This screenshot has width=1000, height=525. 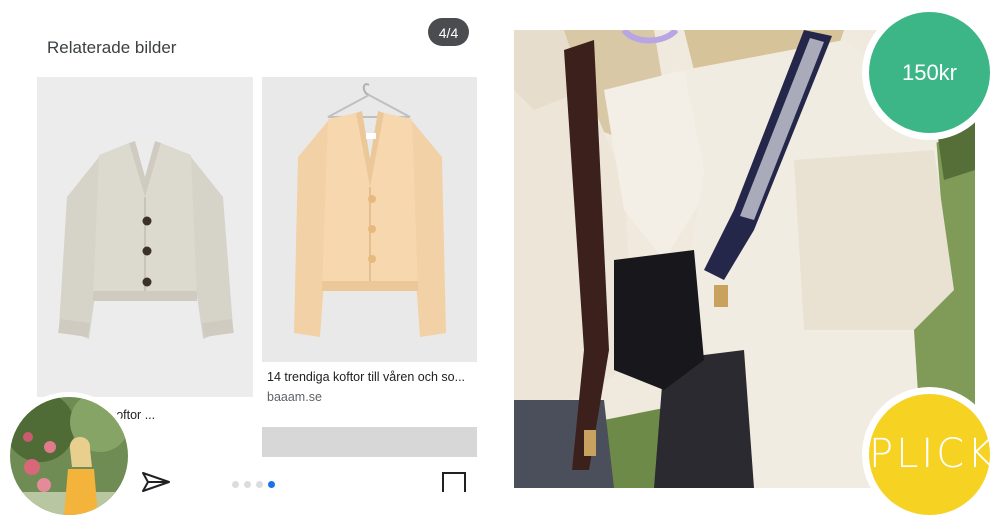 What do you see at coordinates (112, 47) in the screenshot?
I see `section-title: Relaterade bilder` at bounding box center [112, 47].